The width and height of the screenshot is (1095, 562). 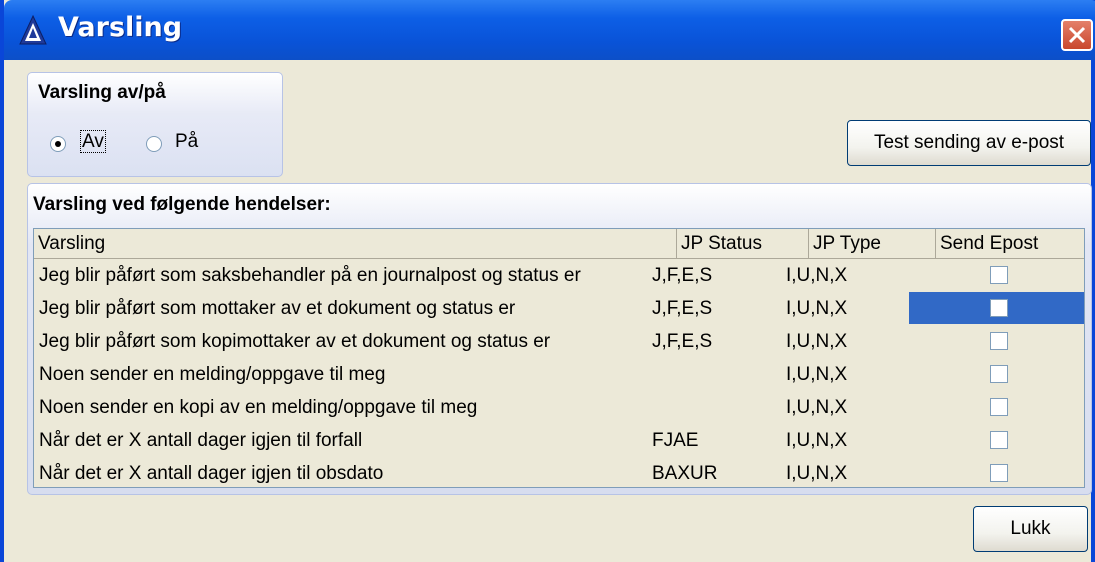 I want to click on column-header-jp-type: JP Type, so click(x=872, y=244).